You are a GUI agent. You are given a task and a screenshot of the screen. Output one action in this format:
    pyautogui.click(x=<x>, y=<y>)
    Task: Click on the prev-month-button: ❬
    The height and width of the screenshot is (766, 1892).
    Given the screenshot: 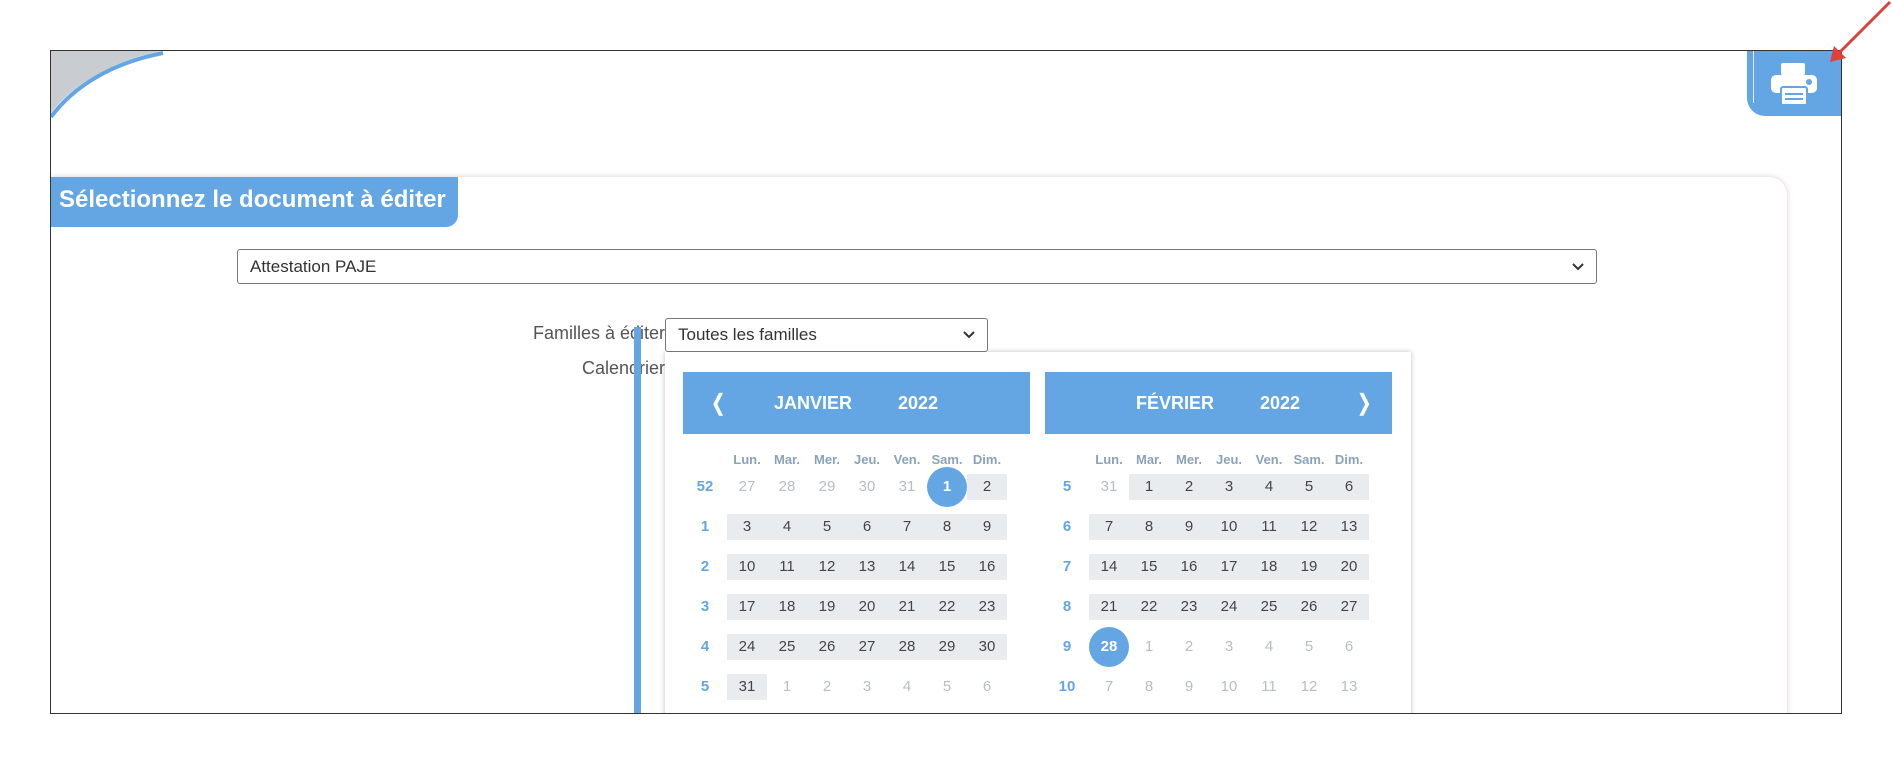 What is the action you would take?
    pyautogui.click(x=718, y=403)
    